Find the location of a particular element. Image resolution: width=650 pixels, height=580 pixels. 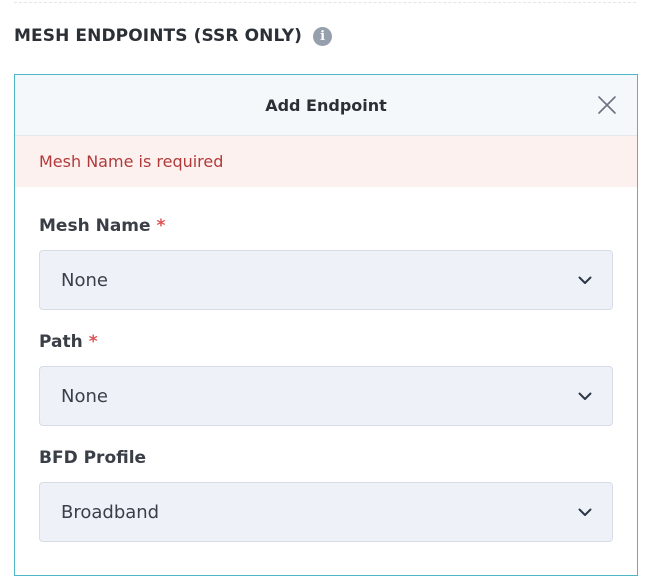

bfd-profile-label-text: BFD Profile is located at coordinates (93, 458).